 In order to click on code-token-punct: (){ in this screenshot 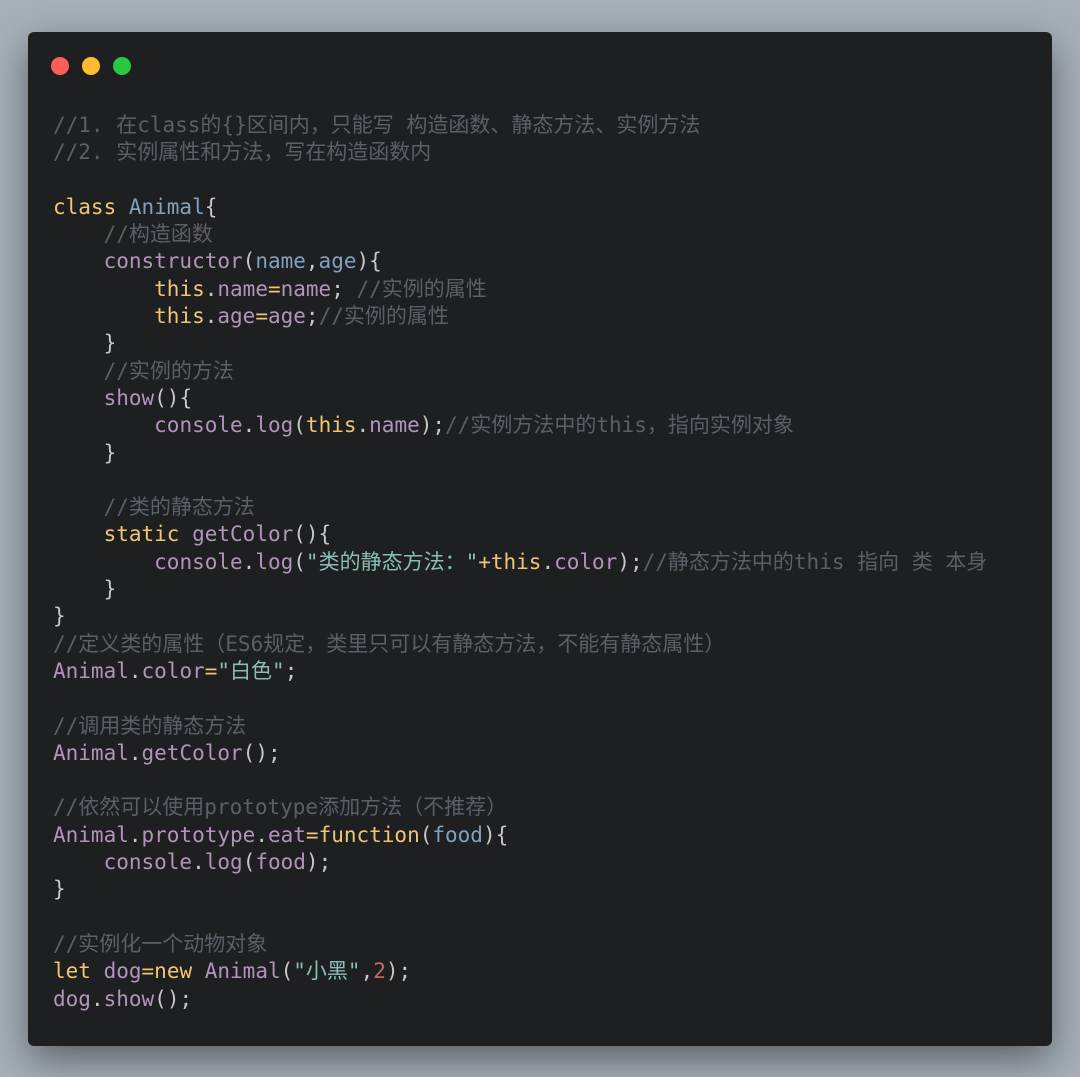, I will do `click(312, 534)`.